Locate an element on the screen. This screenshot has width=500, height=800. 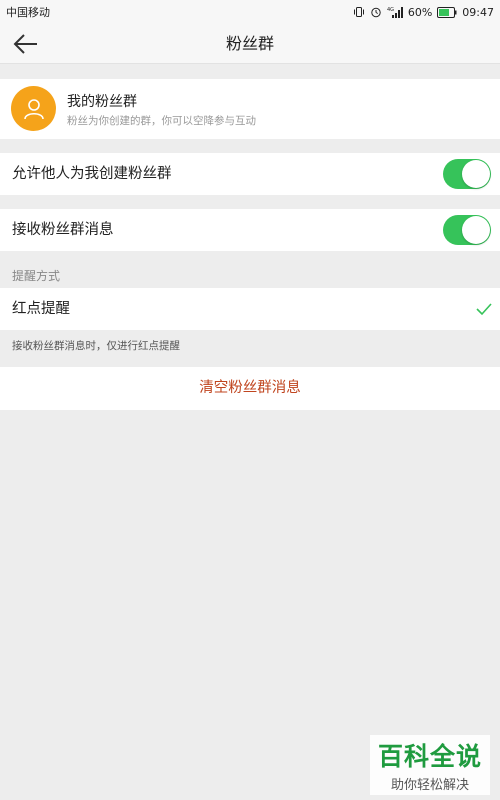
receive-messages-toggle is located at coordinates (467, 230).